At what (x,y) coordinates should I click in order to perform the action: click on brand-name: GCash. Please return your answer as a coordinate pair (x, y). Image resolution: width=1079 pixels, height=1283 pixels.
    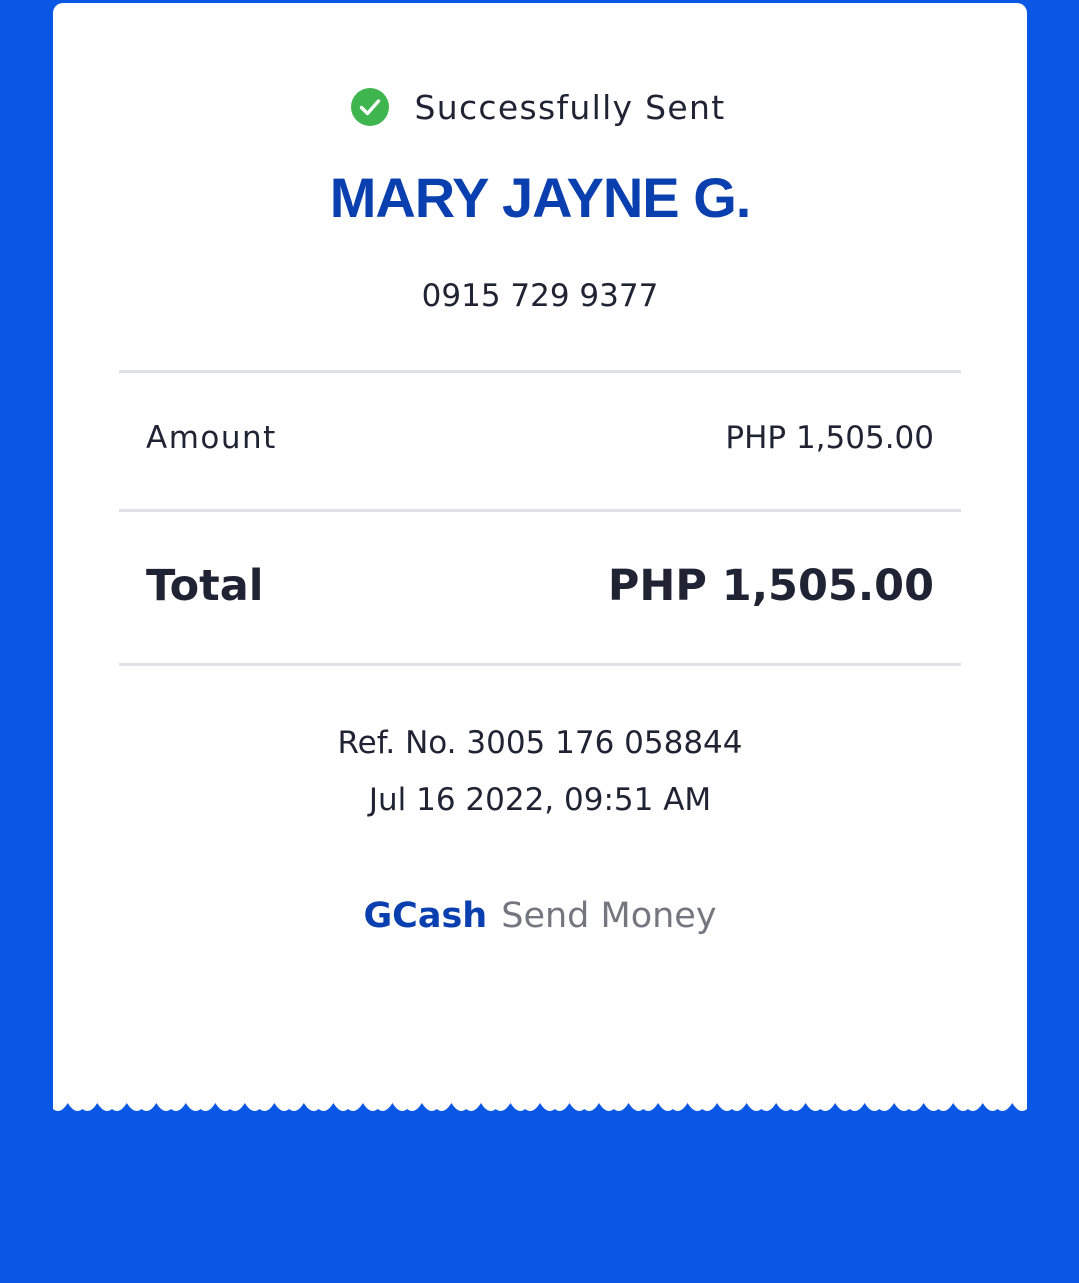
    Looking at the image, I should click on (425, 916).